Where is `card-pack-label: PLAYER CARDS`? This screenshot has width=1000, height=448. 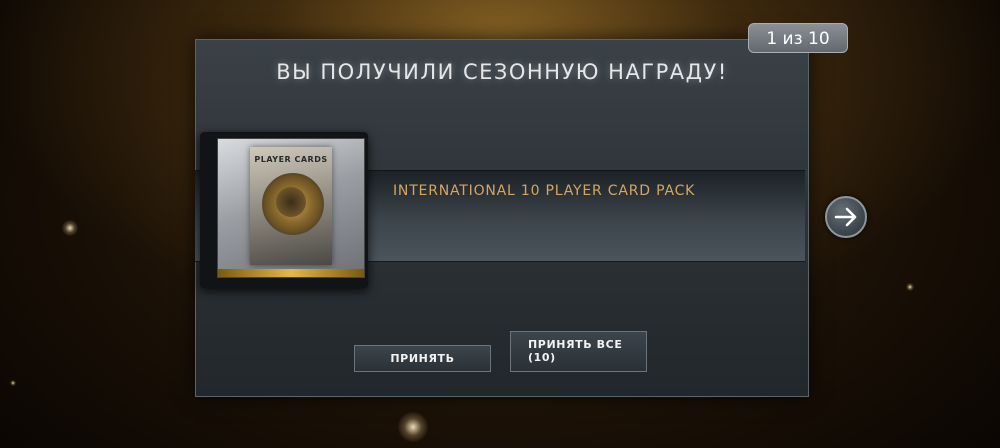 card-pack-label: PLAYER CARDS is located at coordinates (291, 159).